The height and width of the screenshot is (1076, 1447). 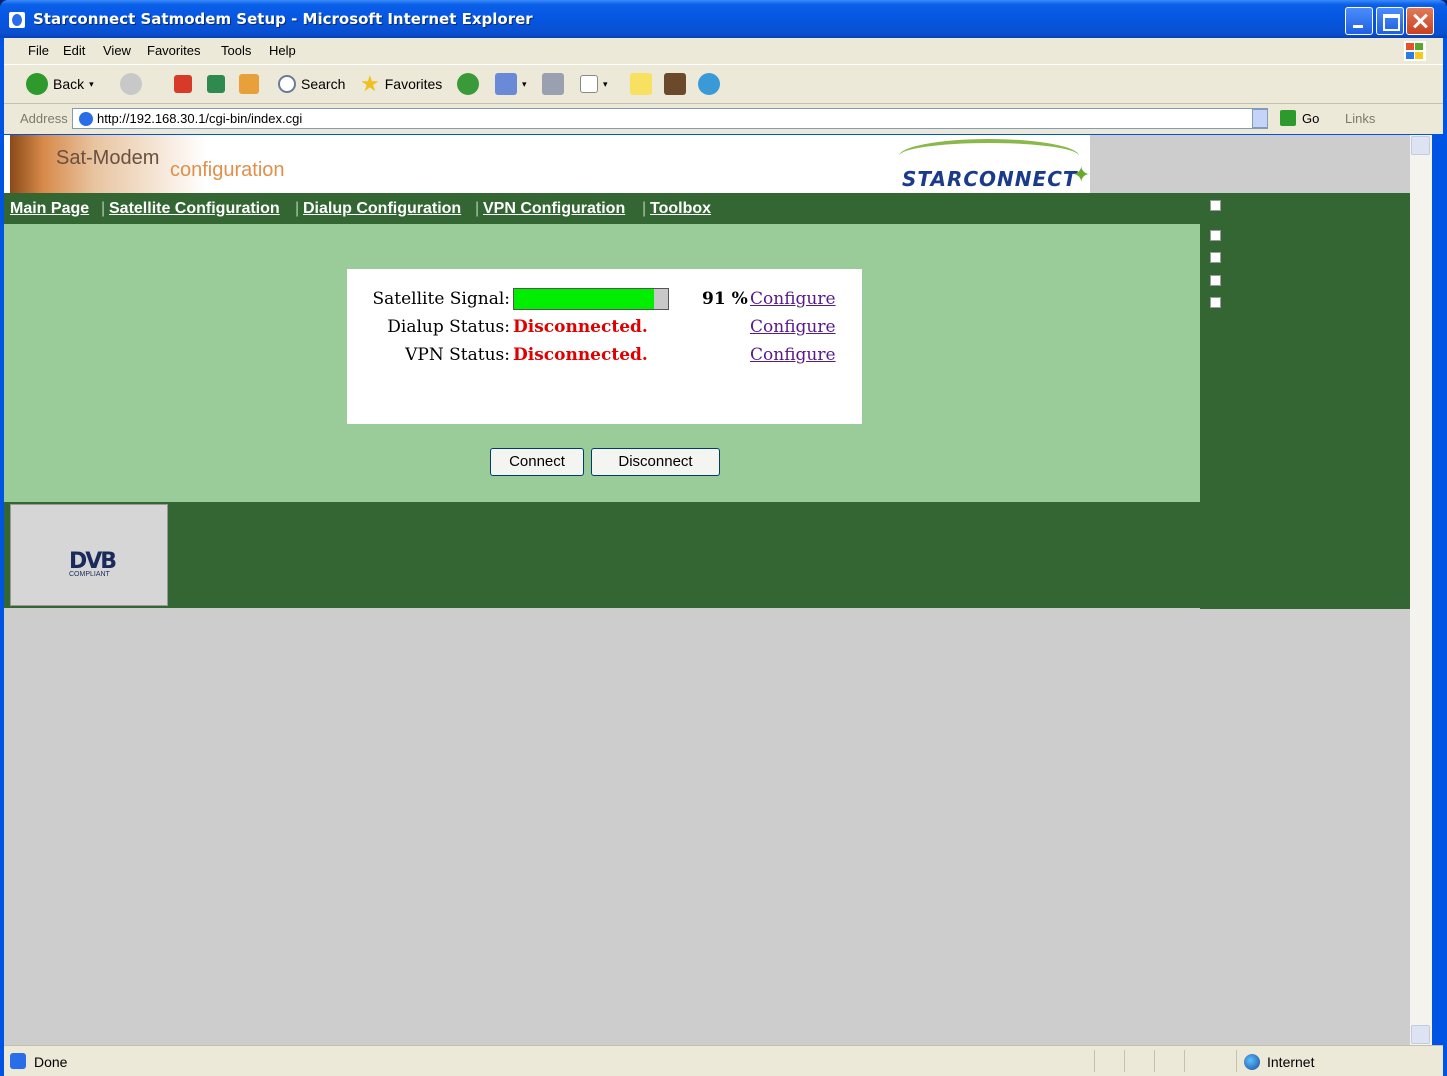 I want to click on page-icon, so click(x=86, y=119).